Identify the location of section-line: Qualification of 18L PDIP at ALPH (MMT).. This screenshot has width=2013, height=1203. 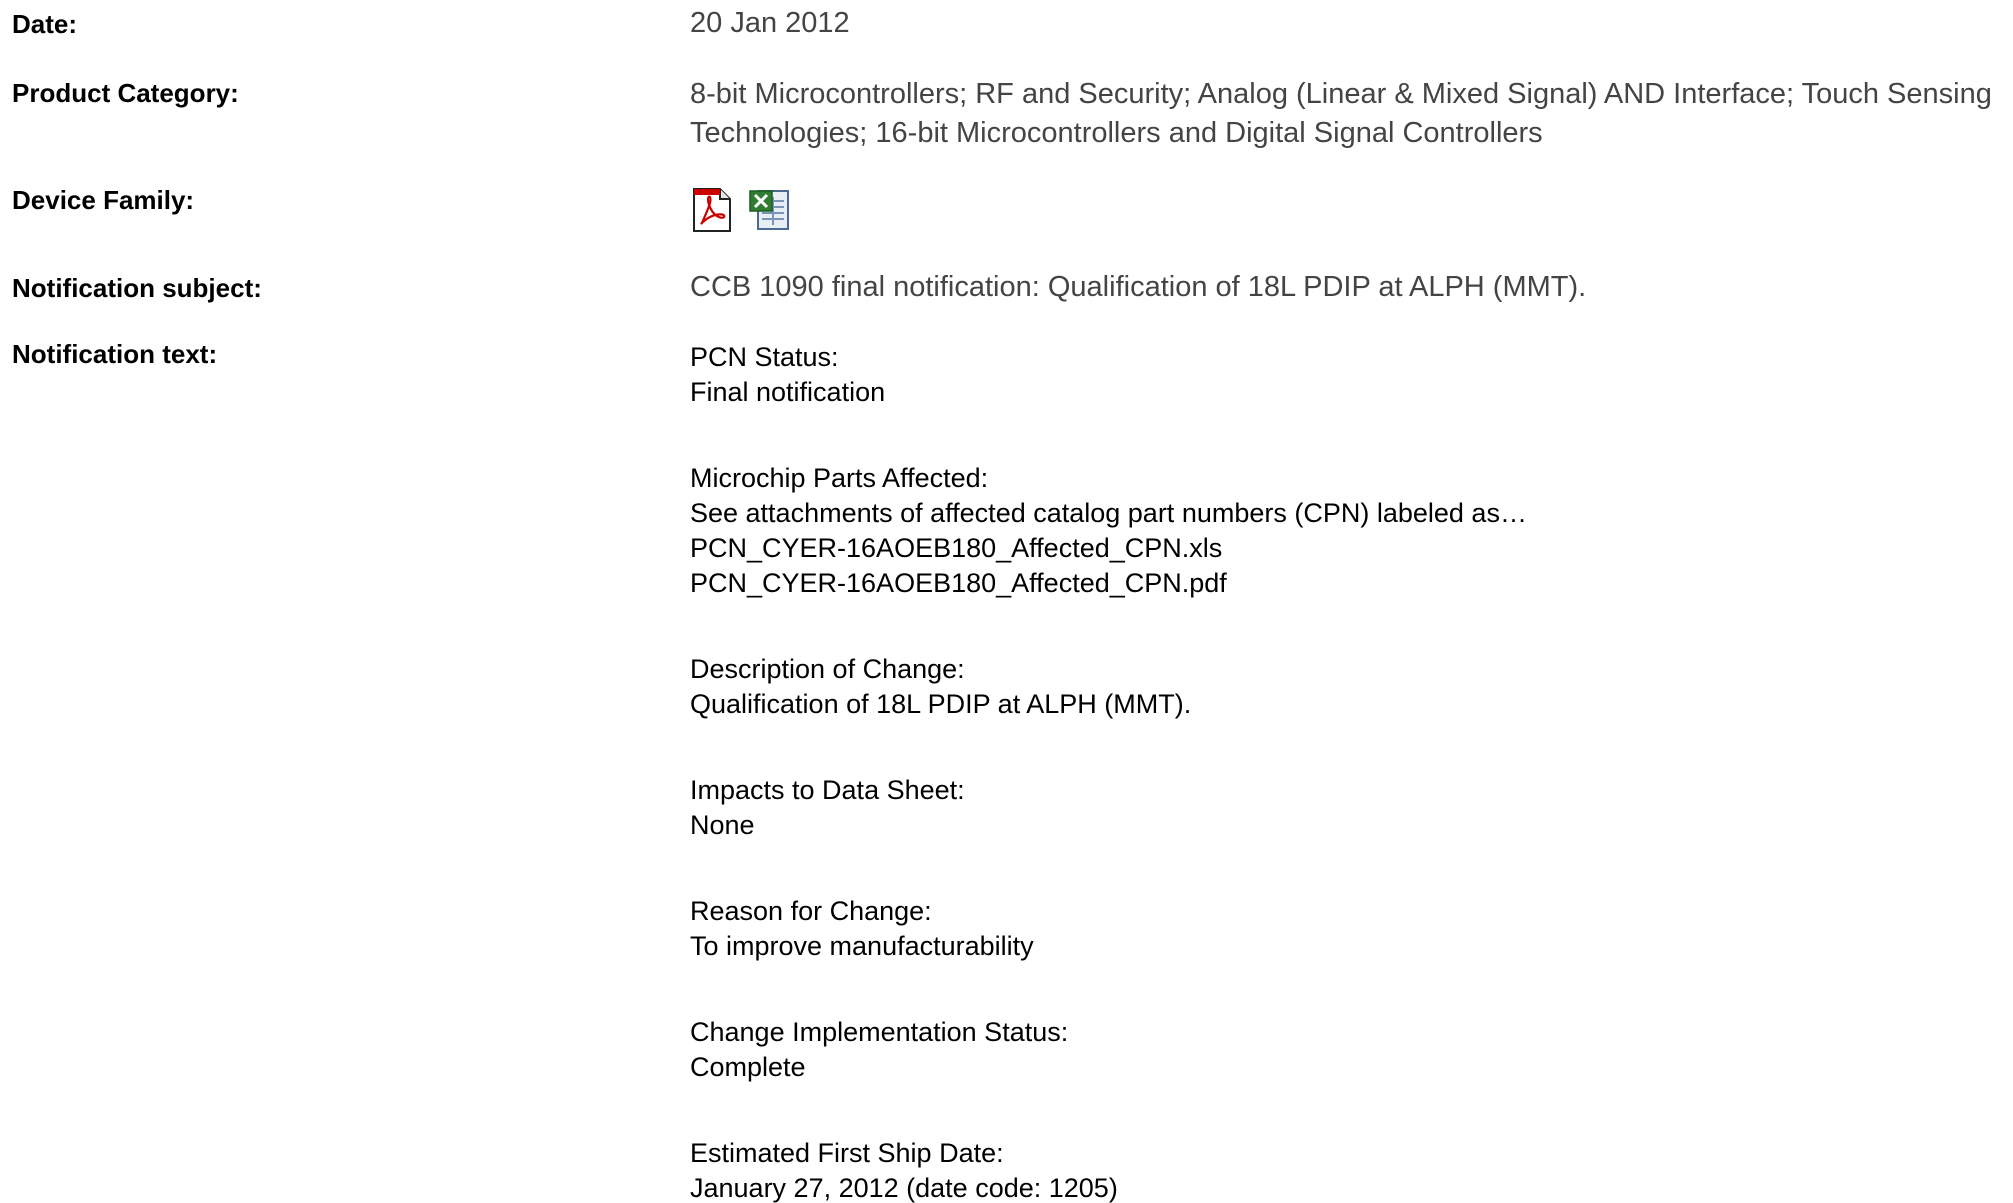
(941, 704).